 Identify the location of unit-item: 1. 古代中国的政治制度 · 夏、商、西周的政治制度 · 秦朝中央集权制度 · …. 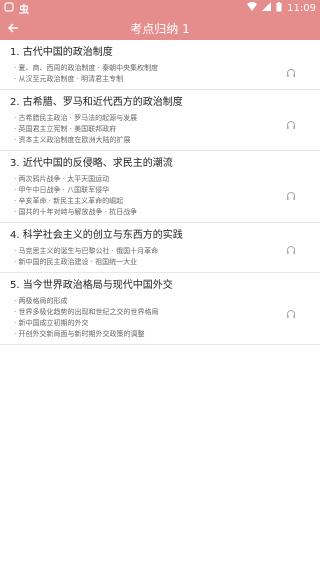
(160, 65).